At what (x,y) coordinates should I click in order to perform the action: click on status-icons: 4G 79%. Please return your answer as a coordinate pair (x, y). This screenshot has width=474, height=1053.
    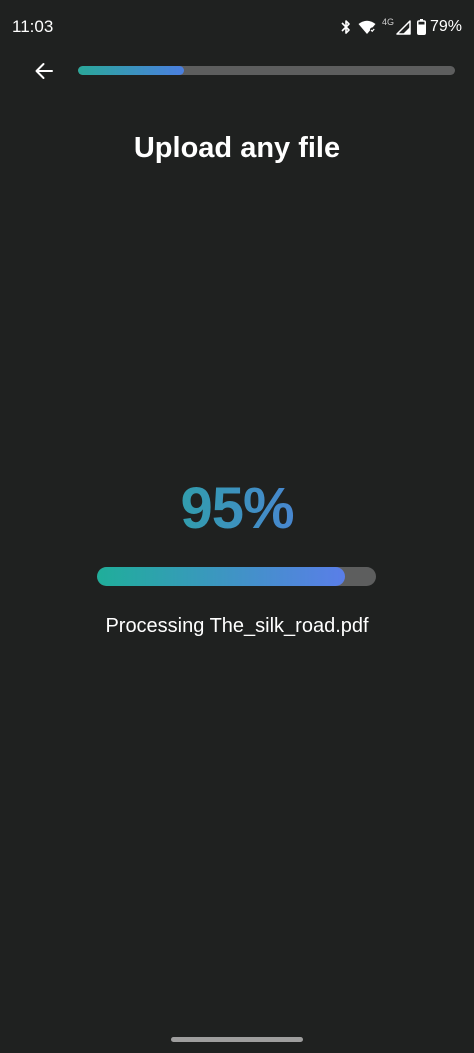
    Looking at the image, I should click on (401, 27).